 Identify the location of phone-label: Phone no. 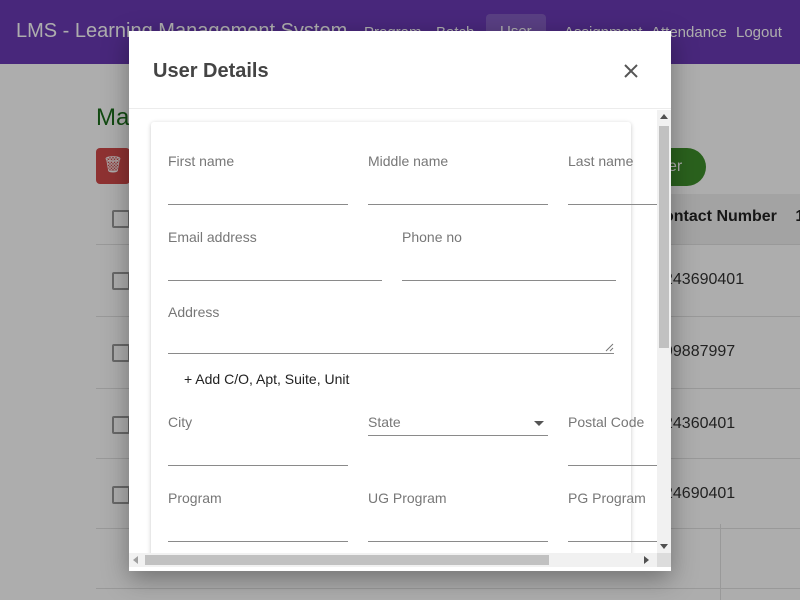
(432, 237).